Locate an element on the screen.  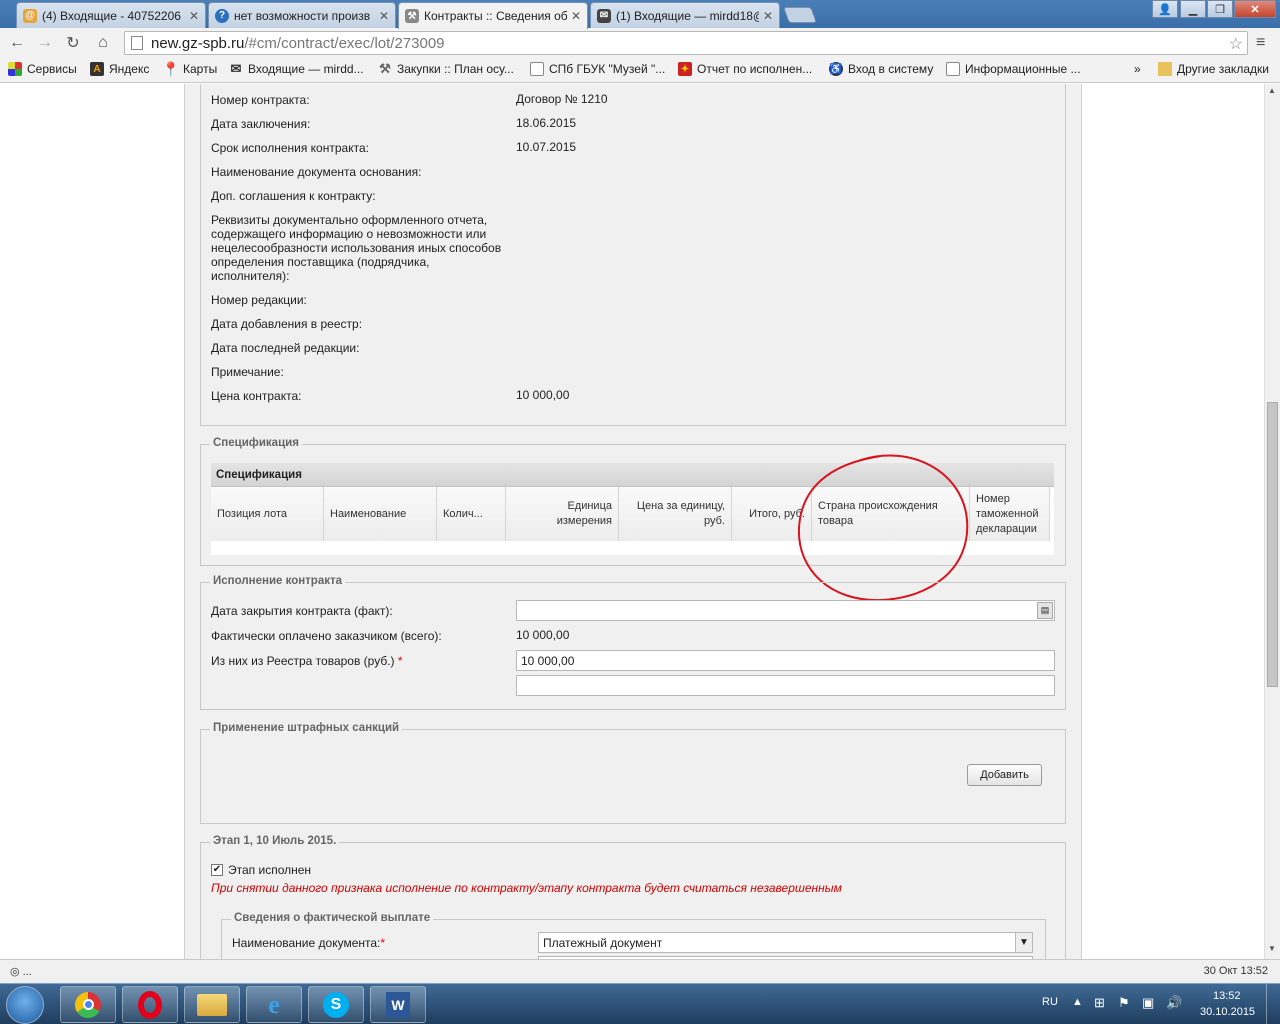
explorer-icon is located at coordinates (212, 1004).